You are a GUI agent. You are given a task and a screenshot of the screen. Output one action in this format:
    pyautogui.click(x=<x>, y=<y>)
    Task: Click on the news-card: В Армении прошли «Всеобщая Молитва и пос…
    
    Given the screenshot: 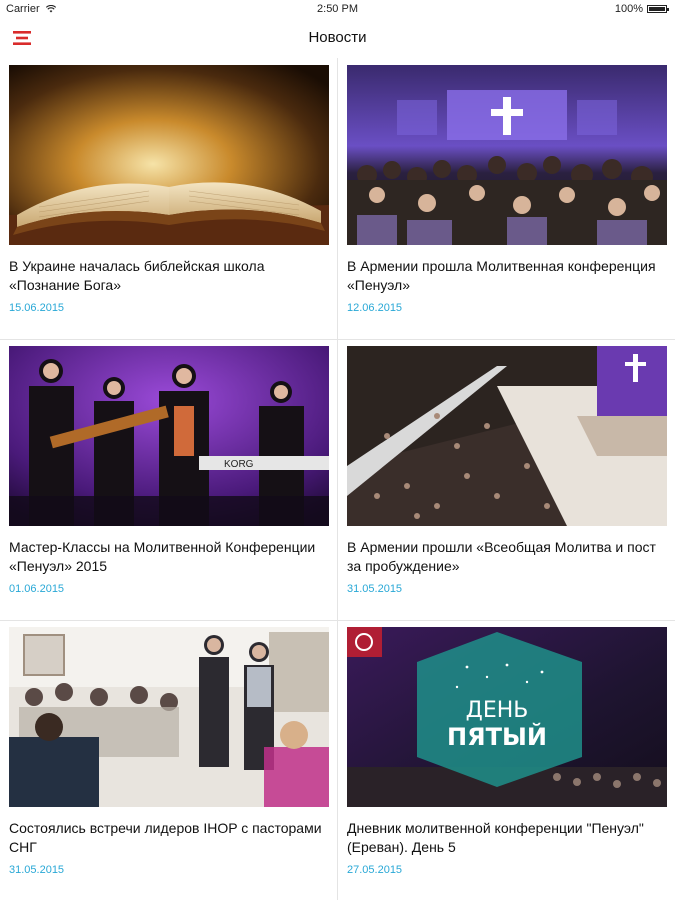 What is the action you would take?
    pyautogui.click(x=507, y=470)
    